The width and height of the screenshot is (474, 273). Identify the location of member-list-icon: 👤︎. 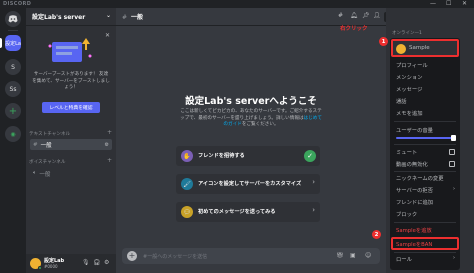
(377, 15).